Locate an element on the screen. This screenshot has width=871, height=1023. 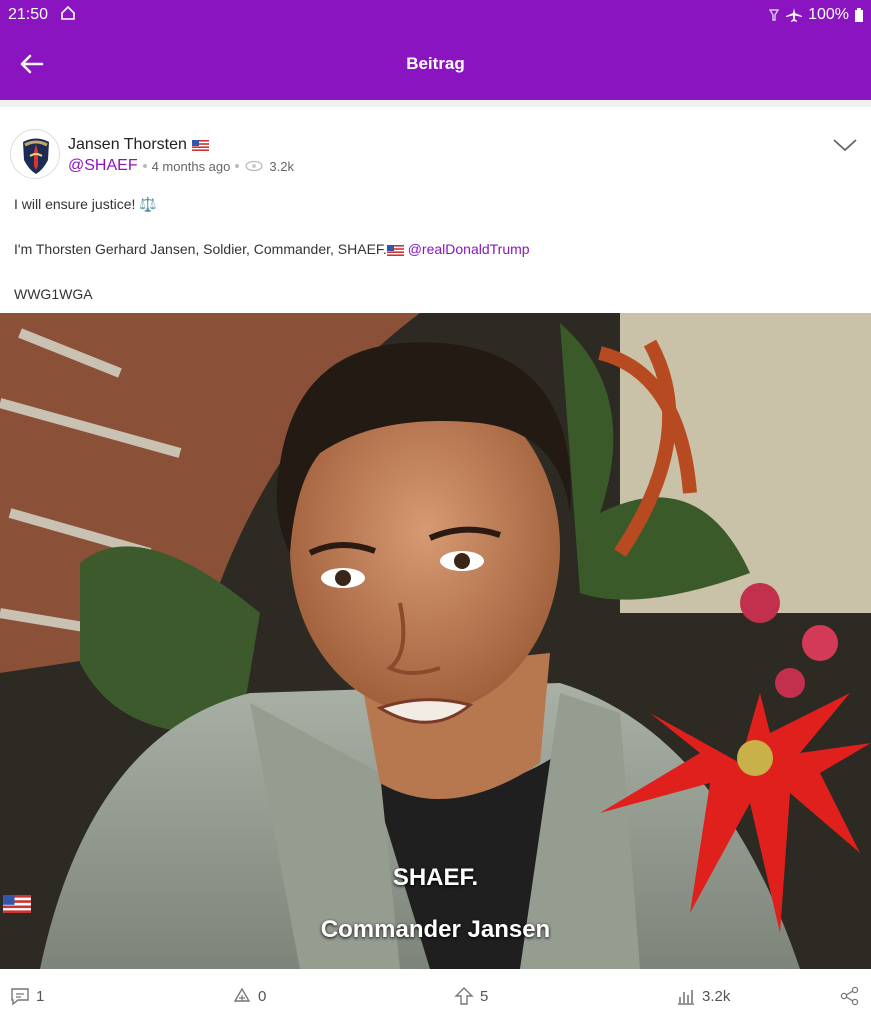
image-caption: SHAEF. Commander Jansen is located at coordinates (435, 904).